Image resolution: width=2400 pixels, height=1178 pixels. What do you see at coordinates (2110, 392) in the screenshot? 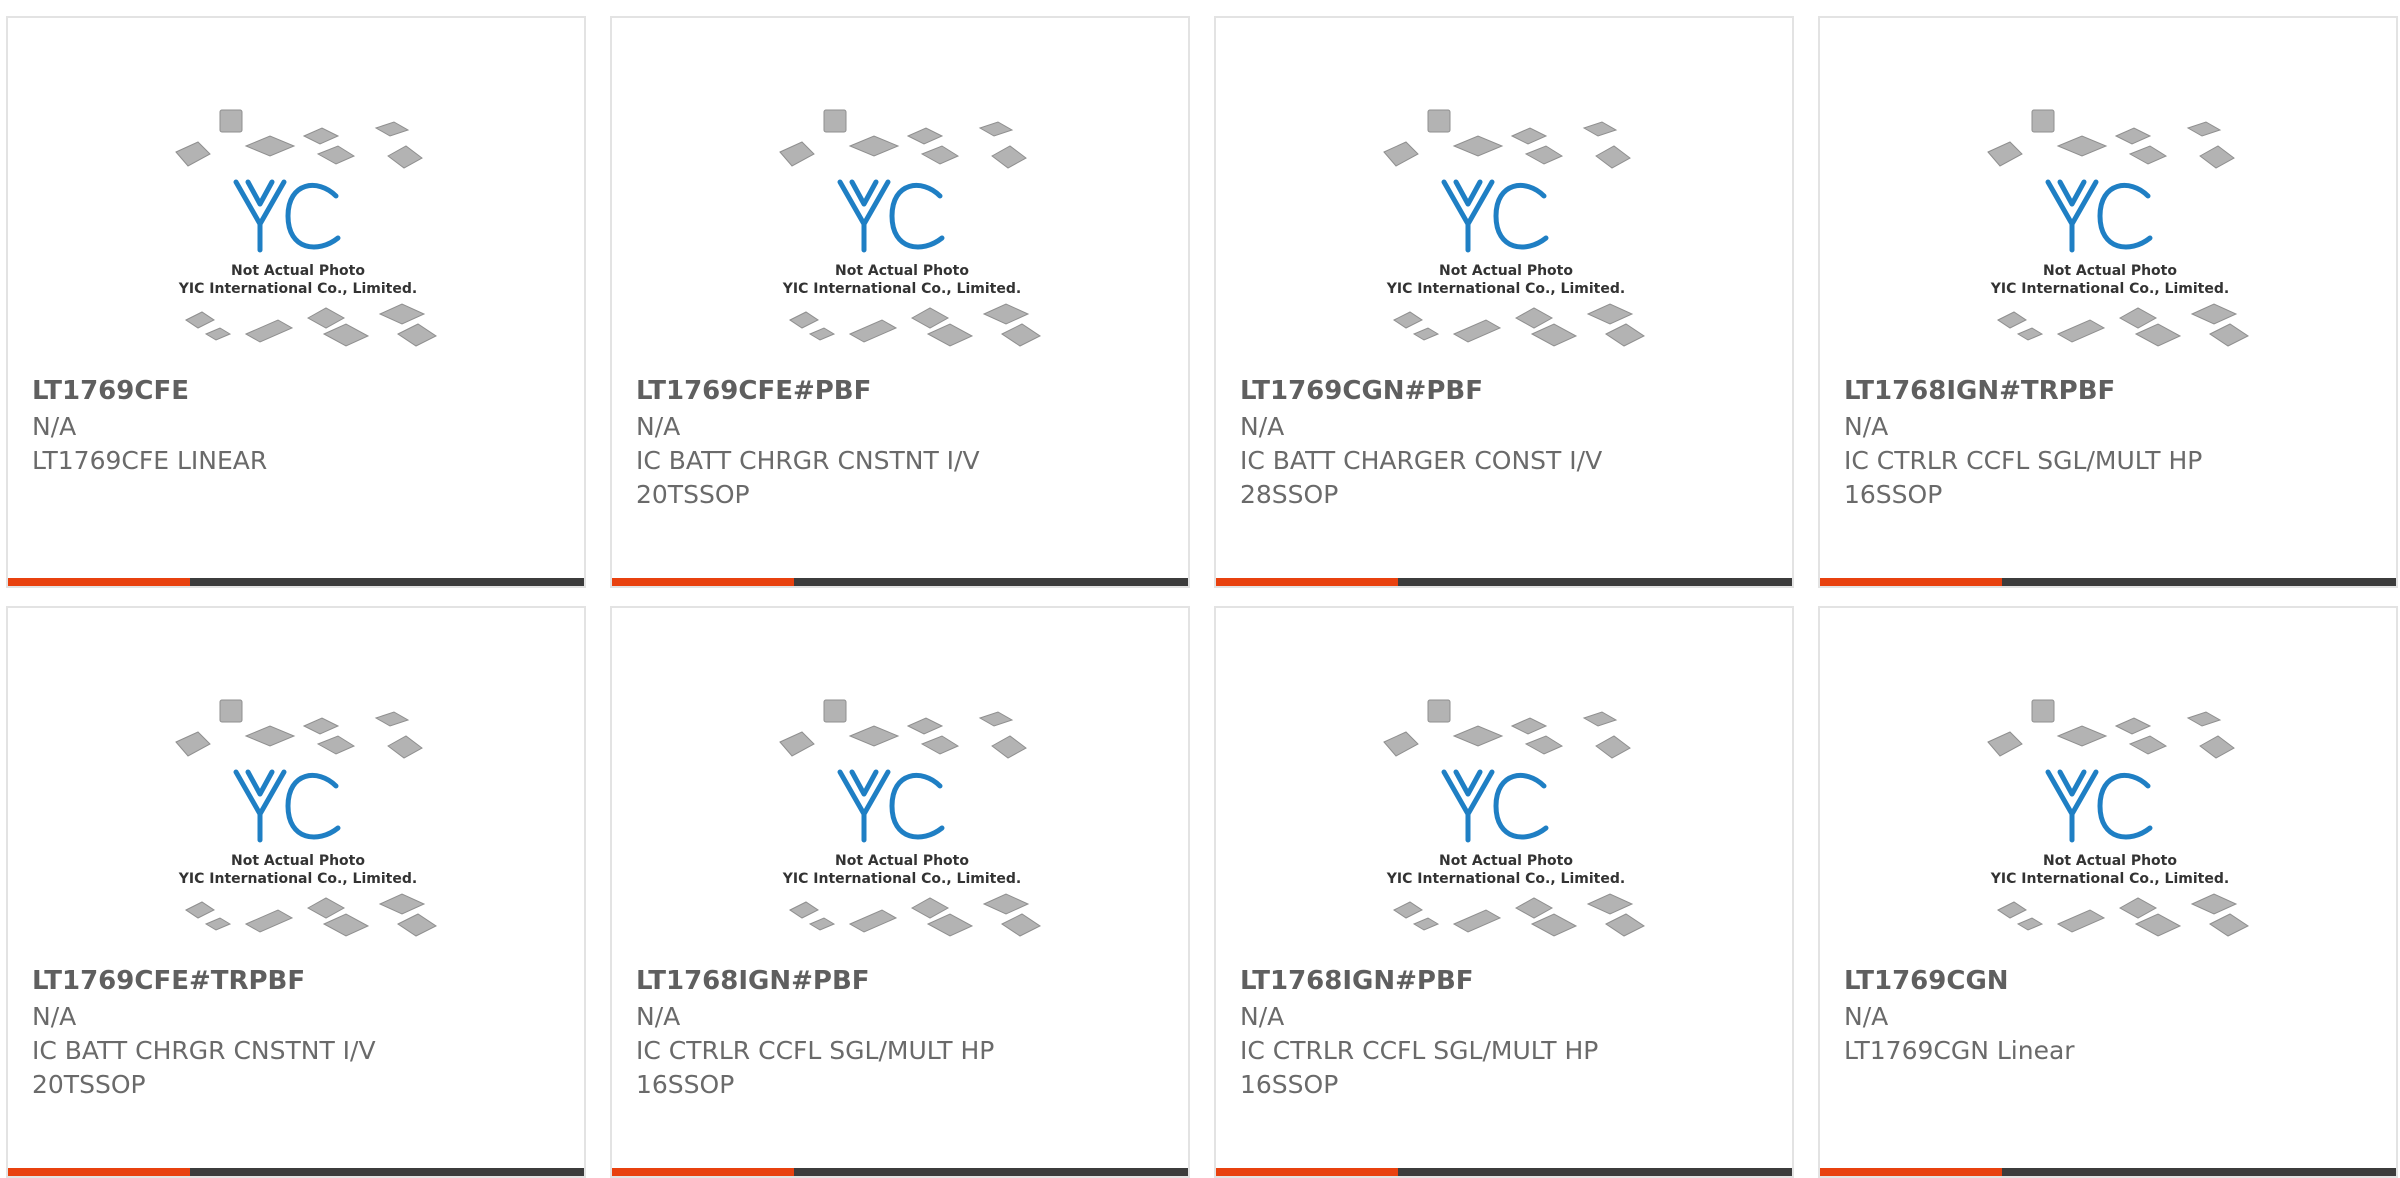
I see `part-number: LT1768IGN#TRPBF` at bounding box center [2110, 392].